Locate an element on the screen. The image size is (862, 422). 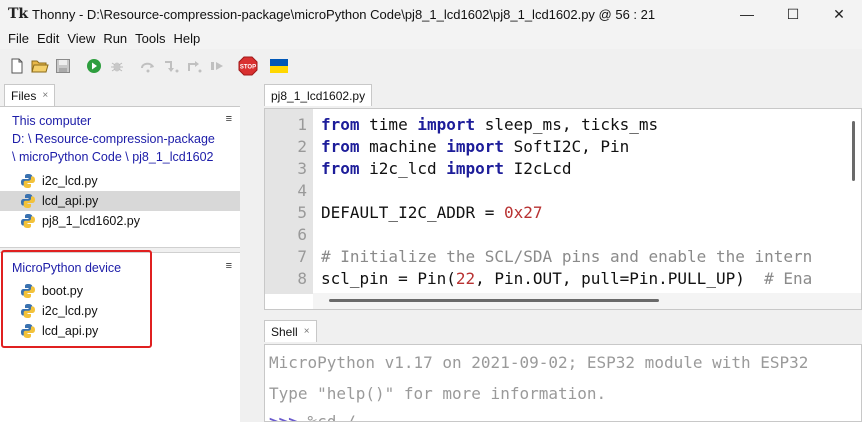
stop-icon: STOP is located at coordinates (248, 66).